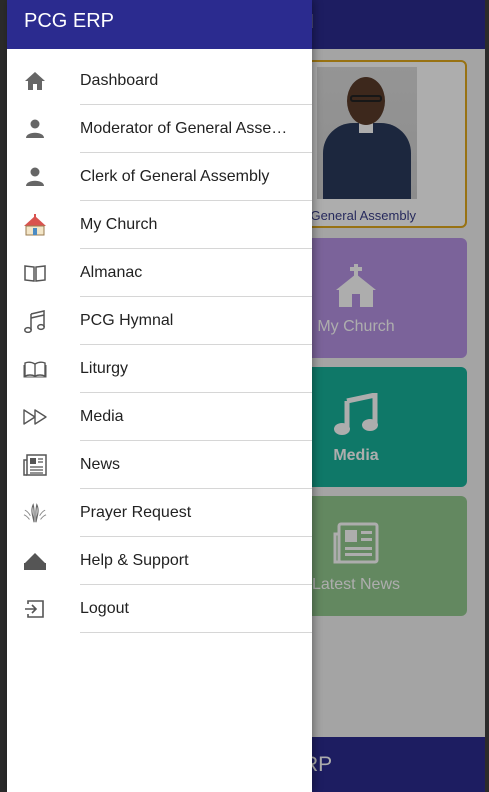  Describe the element at coordinates (119, 80) in the screenshot. I see `menu-item-label: Dashboard` at that location.